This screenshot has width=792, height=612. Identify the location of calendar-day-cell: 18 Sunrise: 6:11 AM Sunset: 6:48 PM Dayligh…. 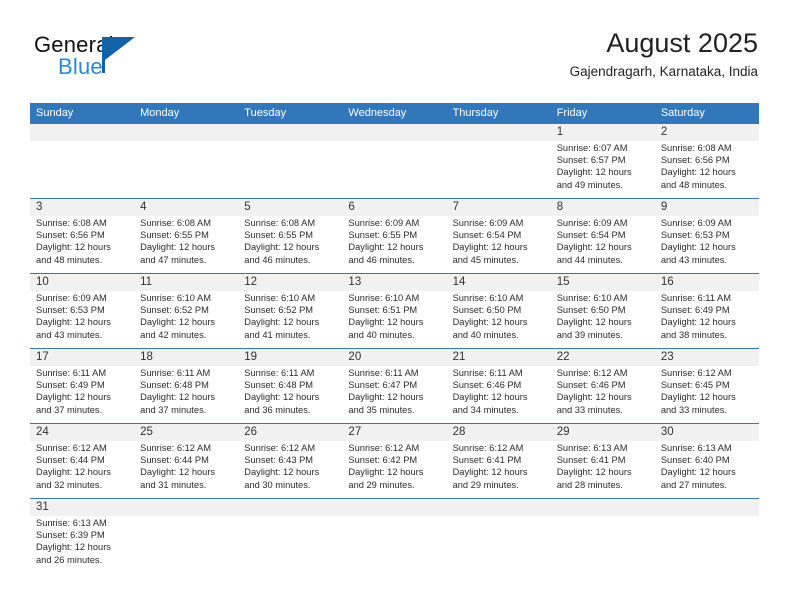
(186, 386).